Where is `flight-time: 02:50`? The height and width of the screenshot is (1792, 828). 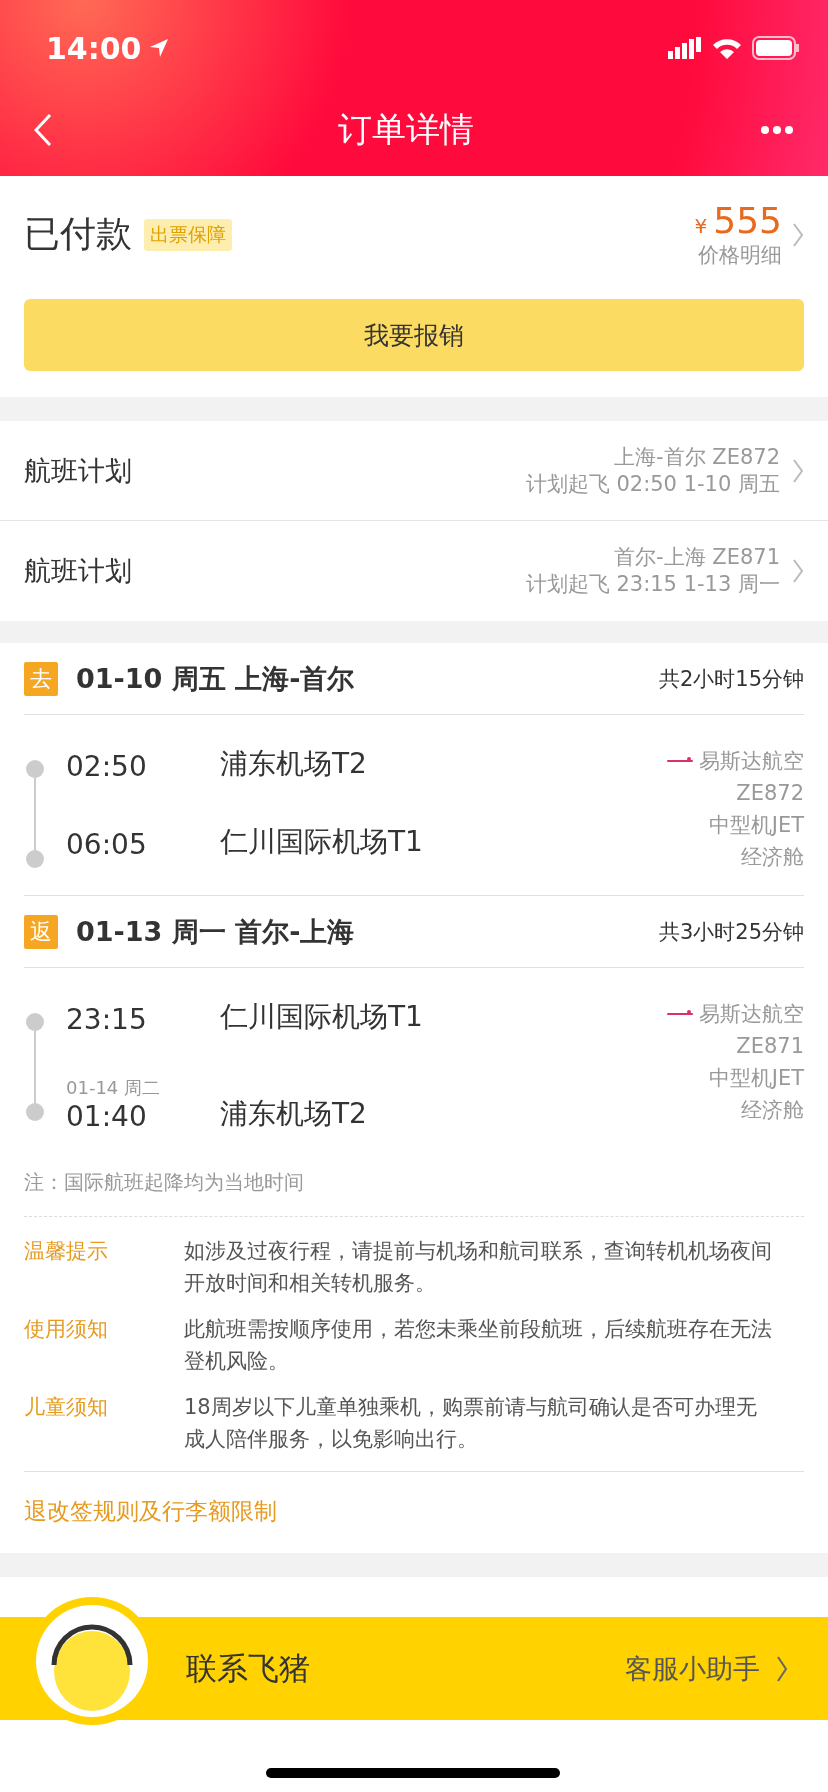 flight-time: 02:50 is located at coordinates (107, 766).